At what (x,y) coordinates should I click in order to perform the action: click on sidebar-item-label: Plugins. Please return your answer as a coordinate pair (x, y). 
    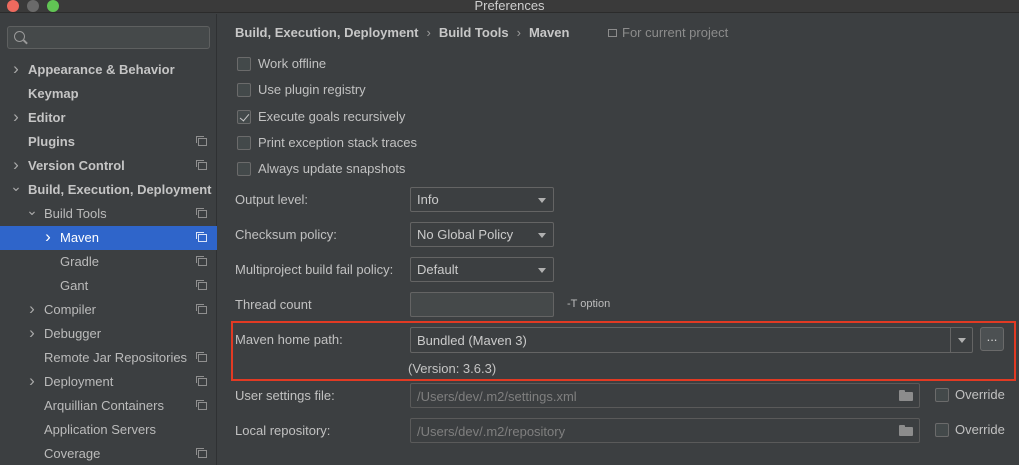
    Looking at the image, I should click on (51, 141).